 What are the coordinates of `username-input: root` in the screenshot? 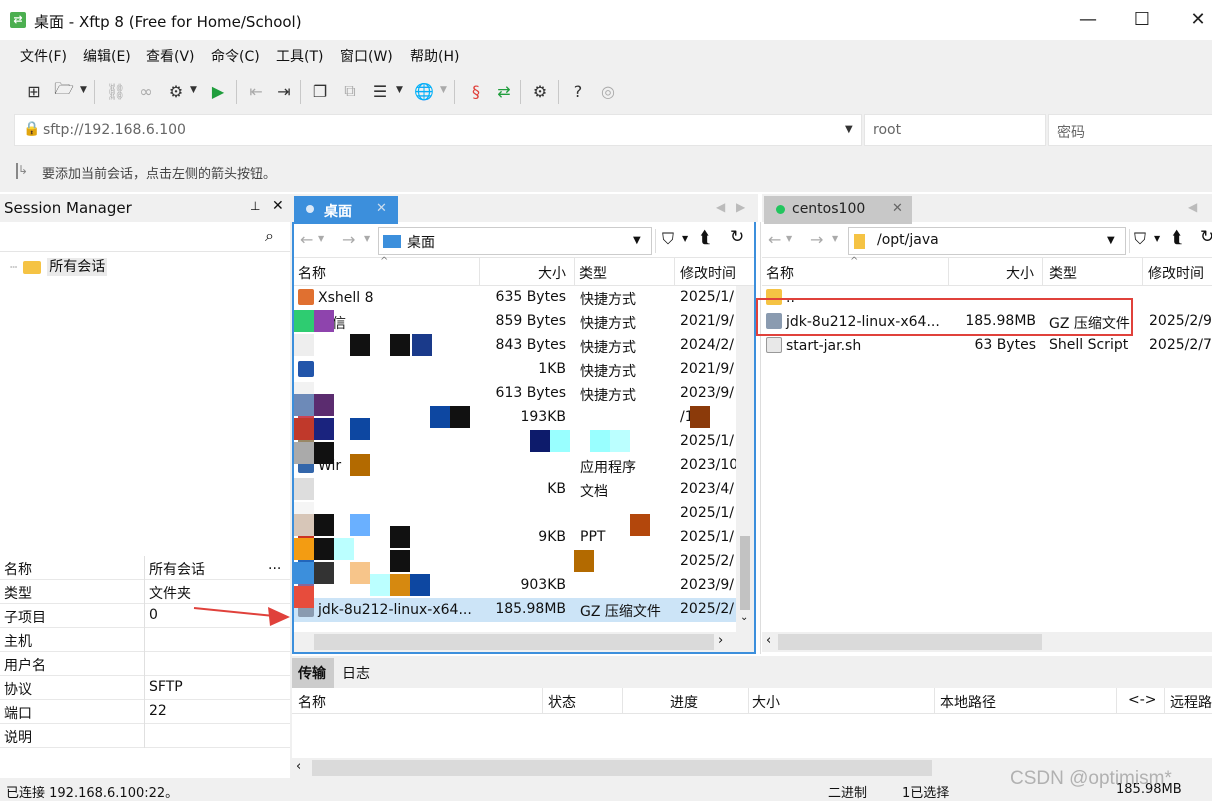 It's located at (887, 130).